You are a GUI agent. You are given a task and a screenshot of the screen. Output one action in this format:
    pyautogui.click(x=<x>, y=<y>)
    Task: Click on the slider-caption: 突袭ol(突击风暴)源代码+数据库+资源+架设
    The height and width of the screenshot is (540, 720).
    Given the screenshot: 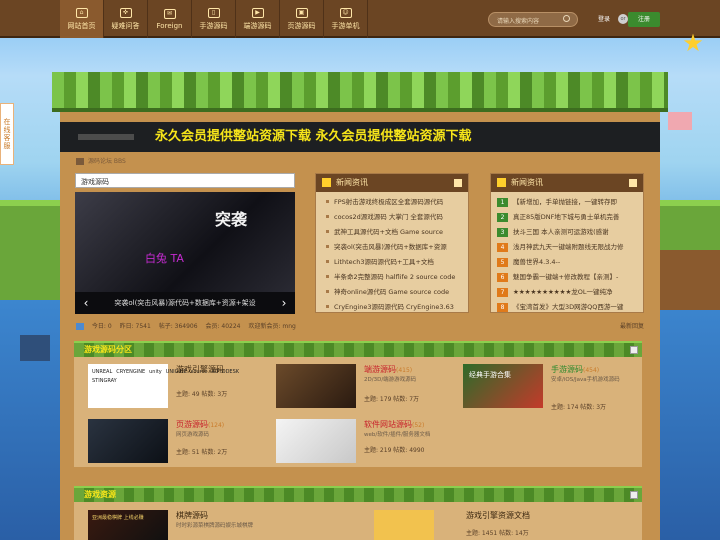 What is the action you would take?
    pyautogui.click(x=185, y=303)
    